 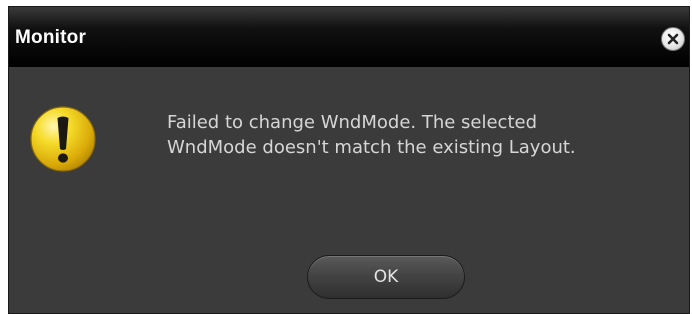 What do you see at coordinates (51, 37) in the screenshot?
I see `dialog-title: Monitor` at bounding box center [51, 37].